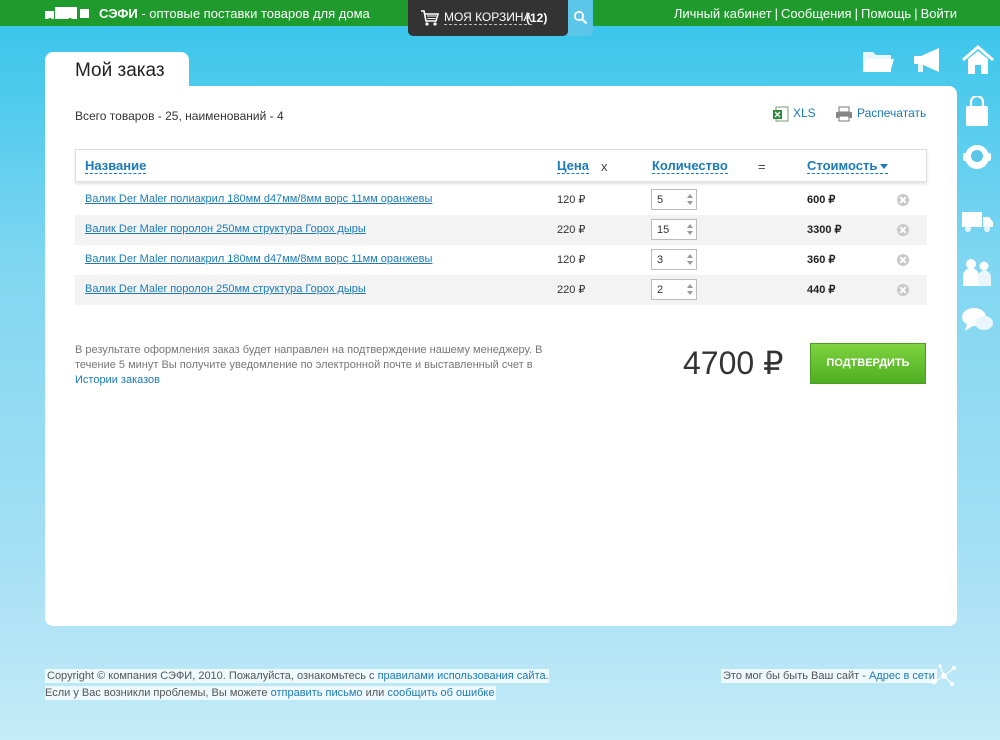  I want to click on confirm-button: ПОДТВЕРДИТЬ, so click(868, 363).